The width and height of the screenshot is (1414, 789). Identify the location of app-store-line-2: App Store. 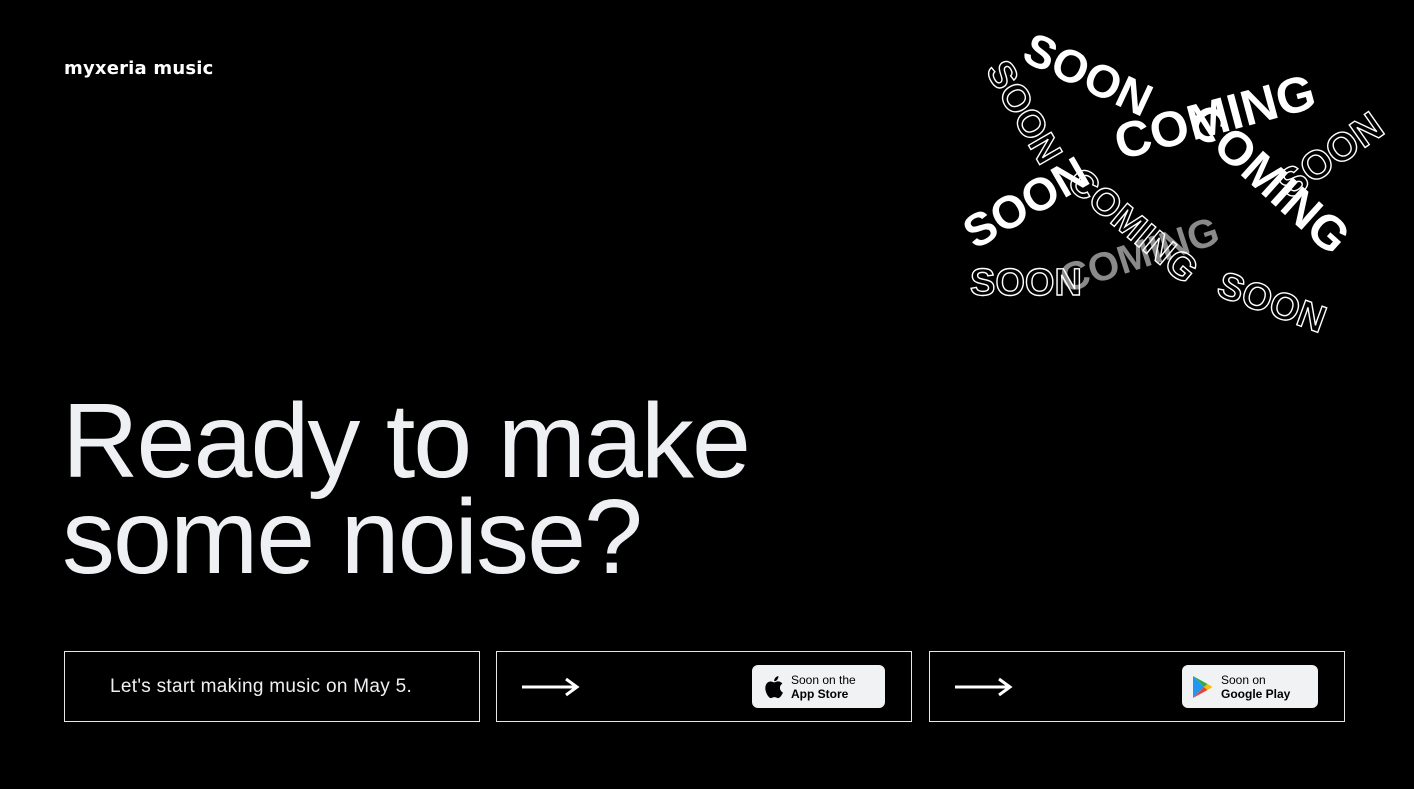
(820, 693).